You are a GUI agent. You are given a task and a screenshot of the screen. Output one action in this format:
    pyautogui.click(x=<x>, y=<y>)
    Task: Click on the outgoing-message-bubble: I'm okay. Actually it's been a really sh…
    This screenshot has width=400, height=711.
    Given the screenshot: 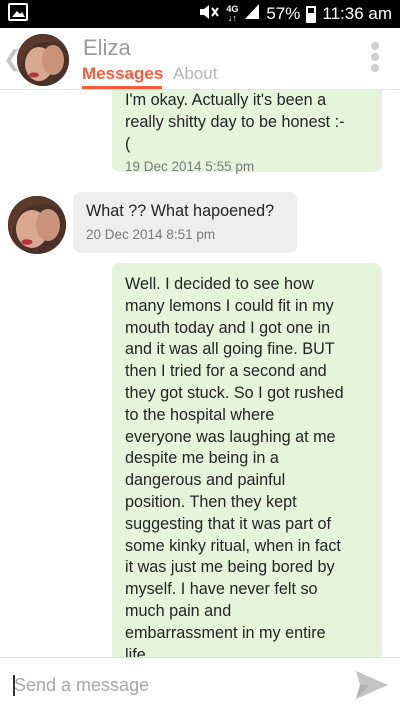 What is the action you would take?
    pyautogui.click(x=247, y=132)
    